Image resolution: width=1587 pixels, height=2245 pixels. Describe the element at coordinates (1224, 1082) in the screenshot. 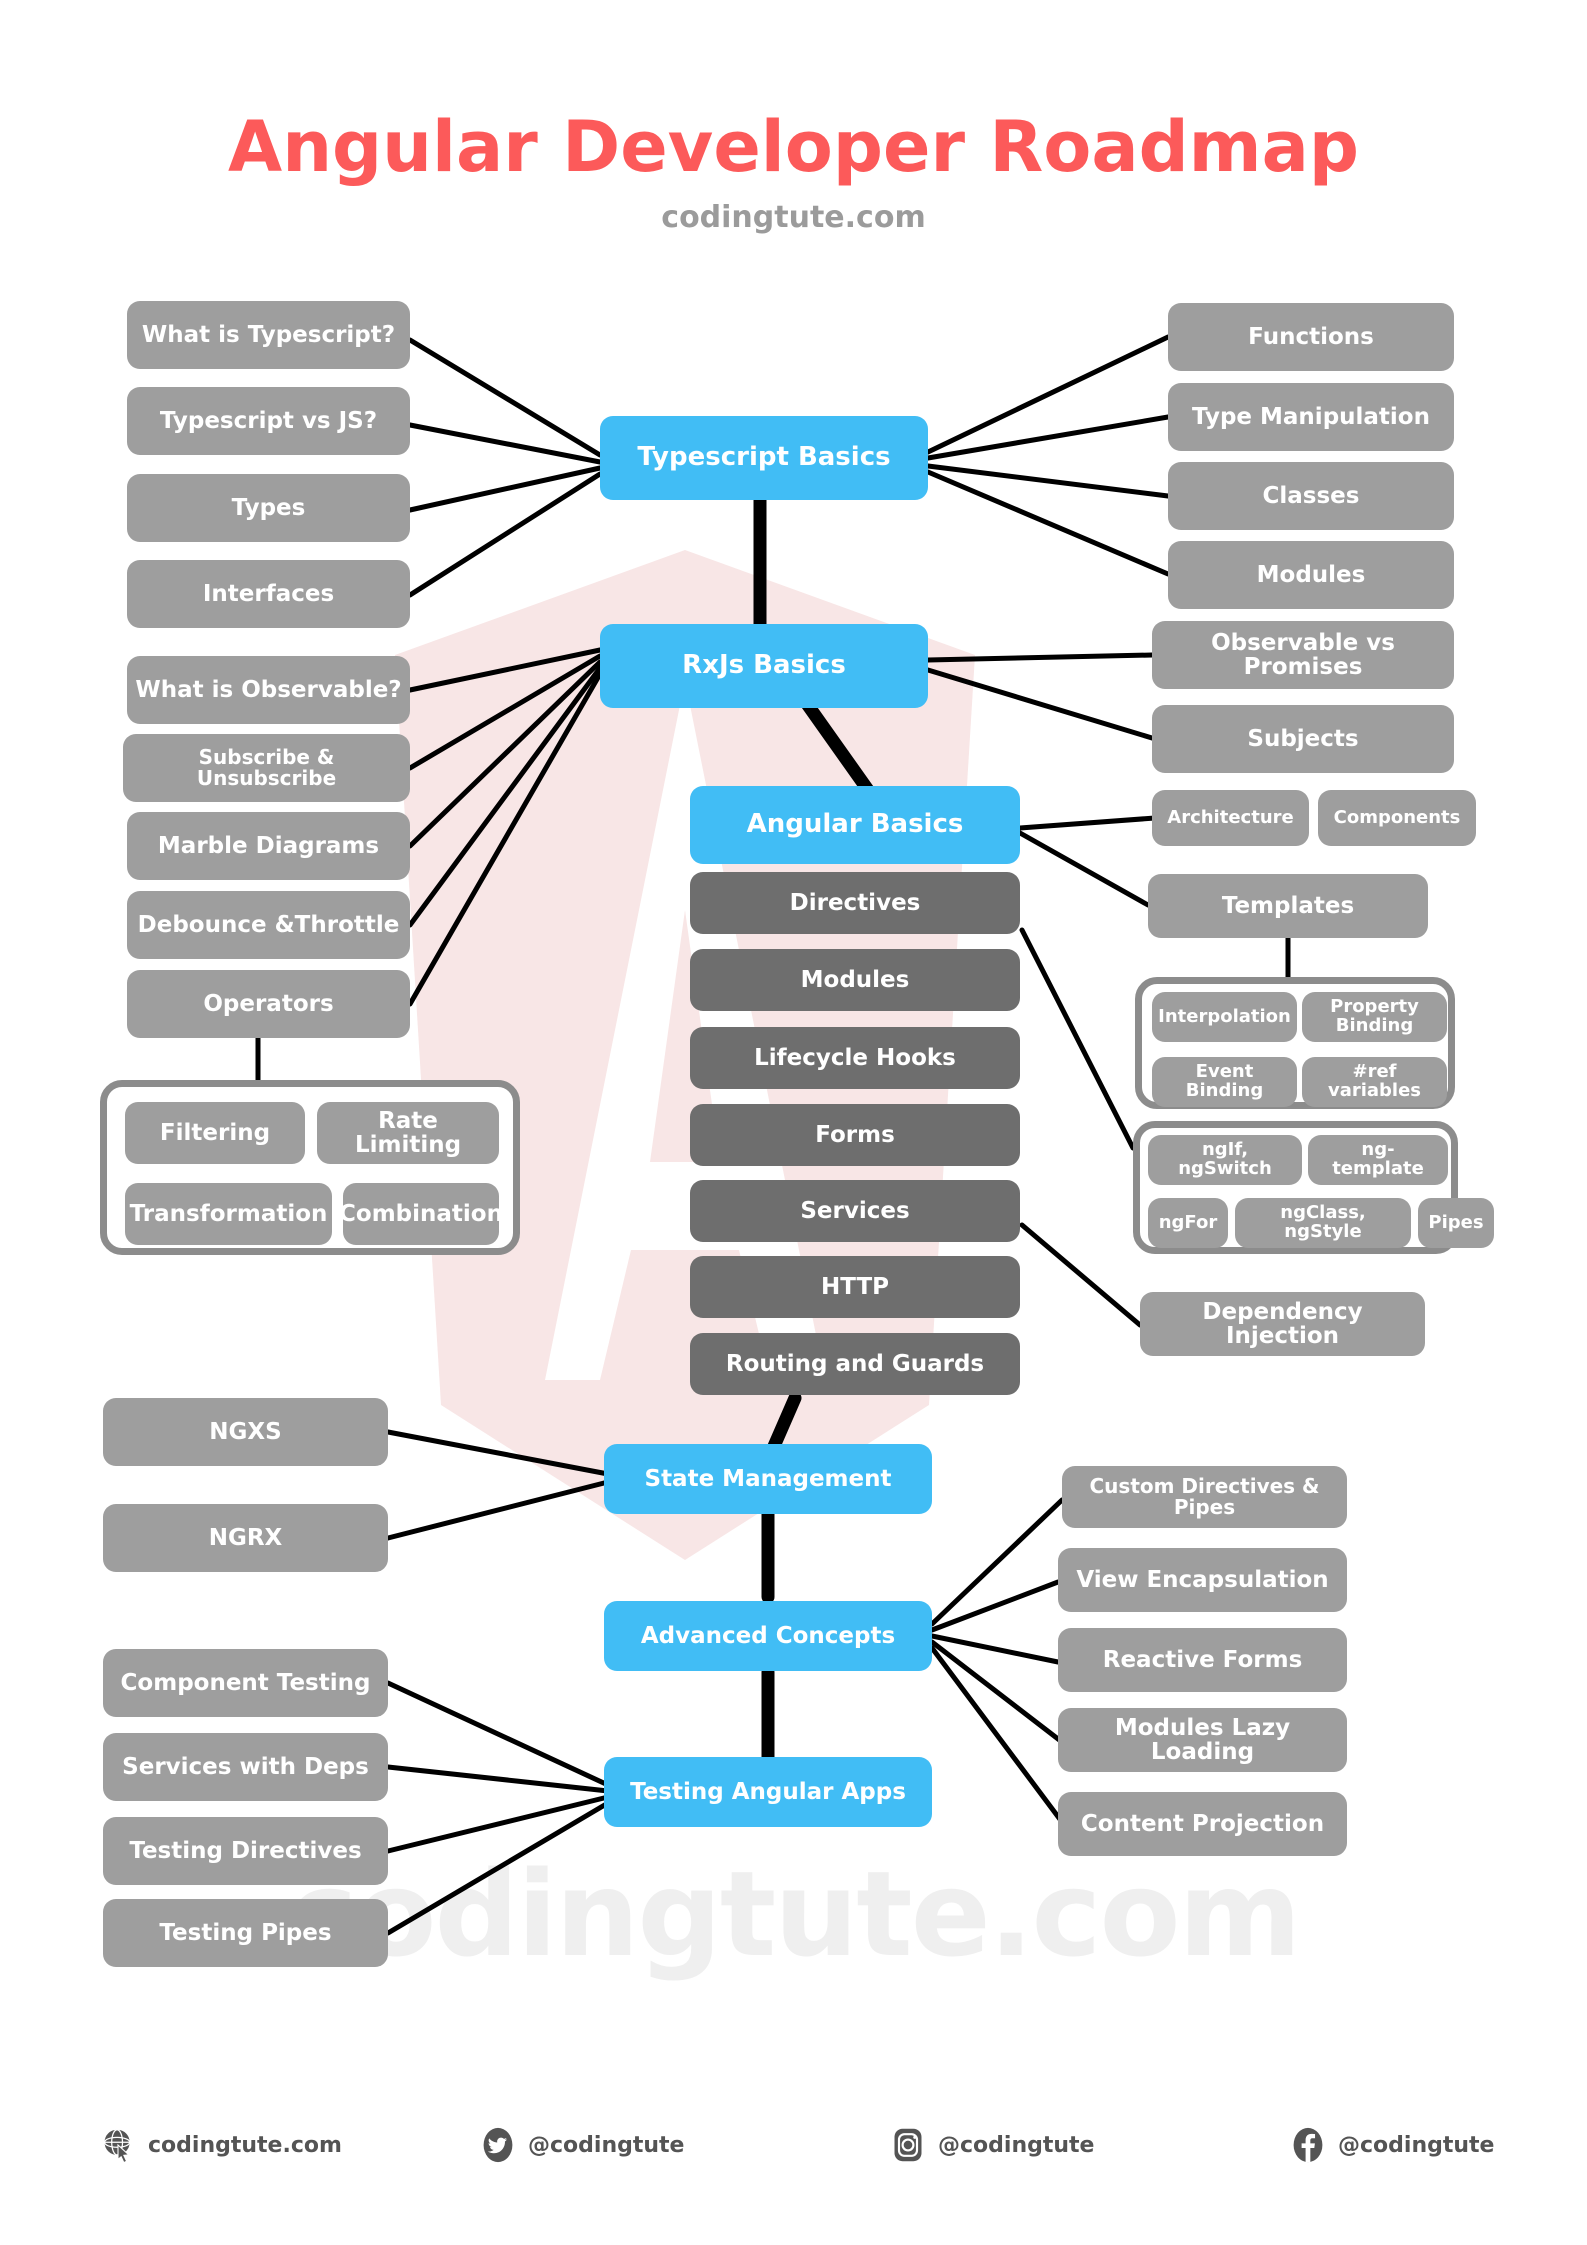

I see `node-event-binding: Event Binding` at that location.